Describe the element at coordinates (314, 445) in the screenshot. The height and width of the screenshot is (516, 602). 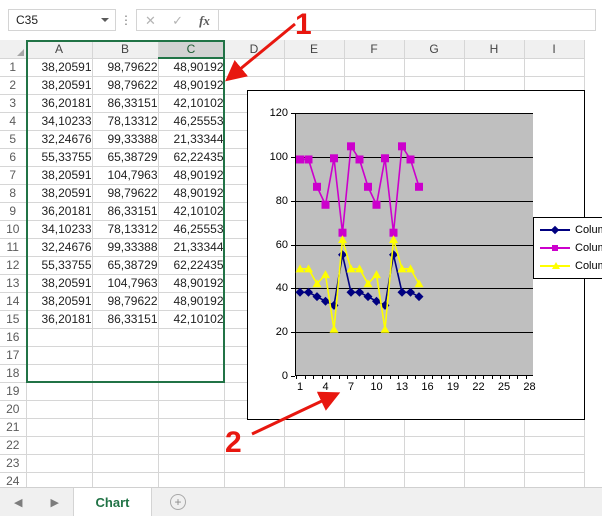
I see `cell-E22` at that location.